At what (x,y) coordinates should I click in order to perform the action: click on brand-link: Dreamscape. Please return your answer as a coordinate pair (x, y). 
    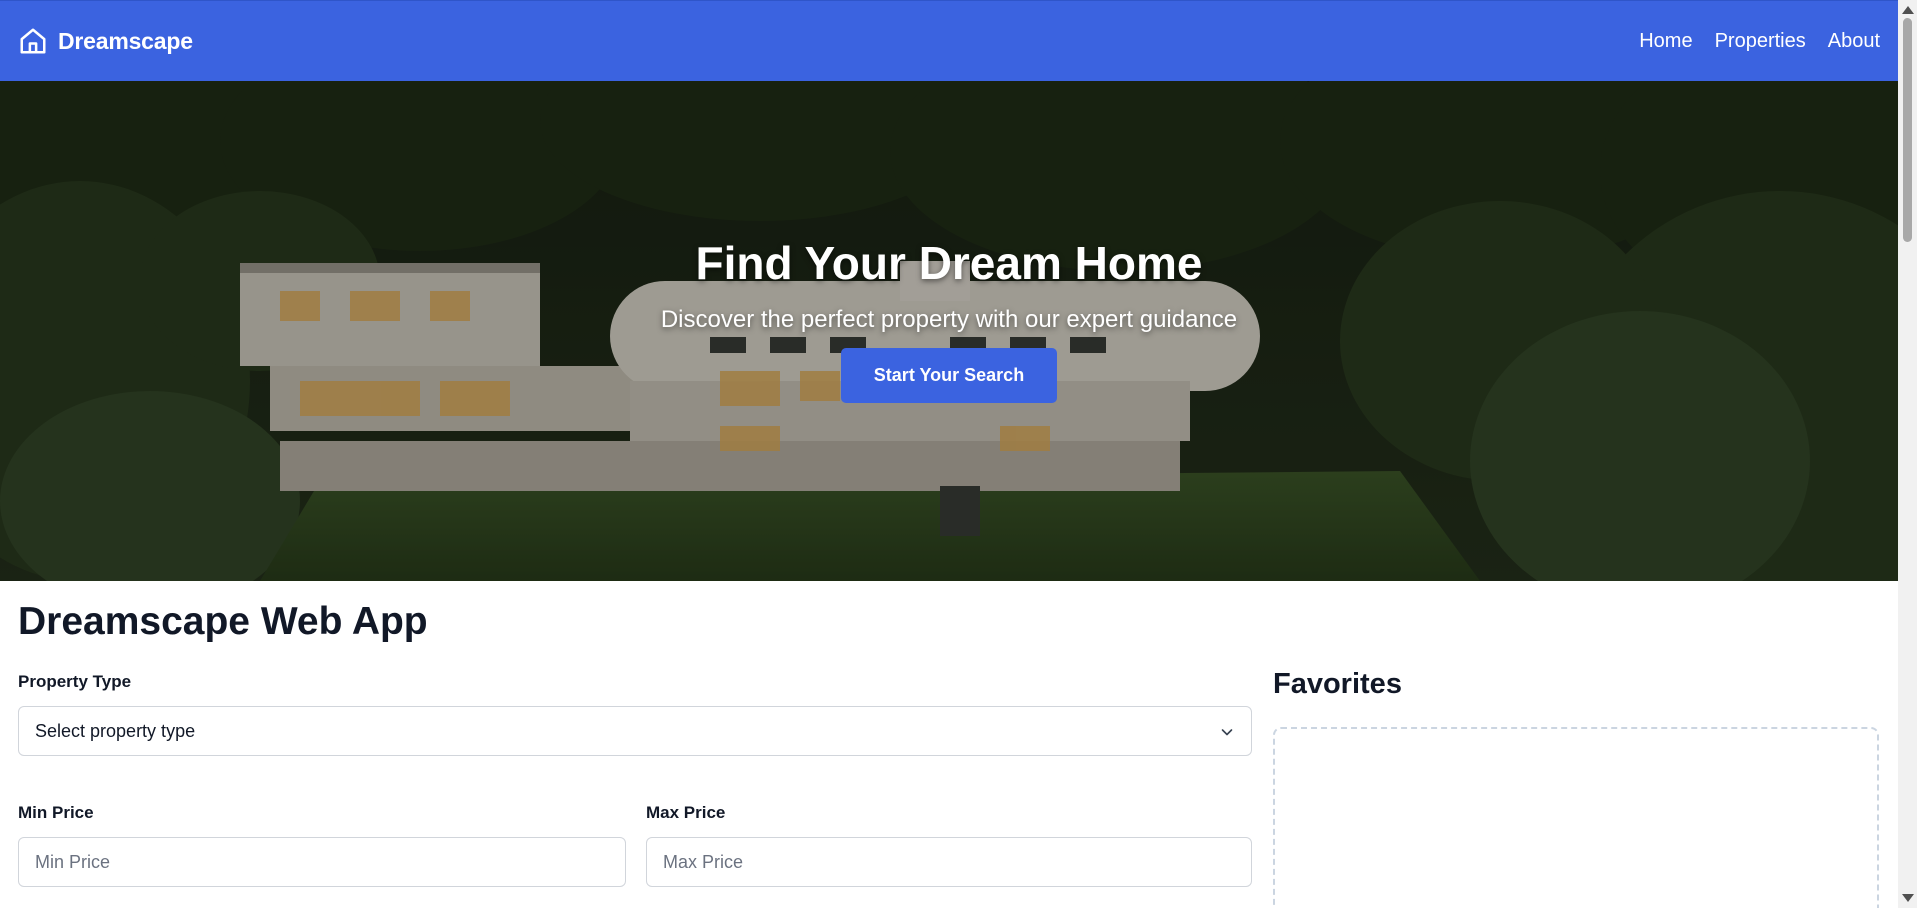
    Looking at the image, I should click on (105, 41).